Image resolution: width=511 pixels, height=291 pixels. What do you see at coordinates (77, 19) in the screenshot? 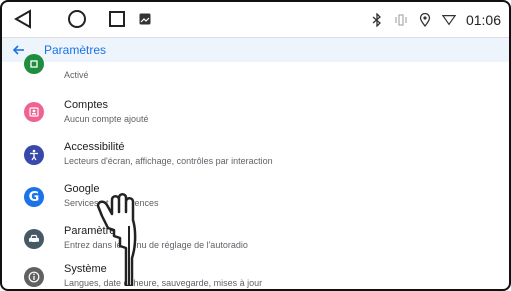
I see `home-nav-icon` at bounding box center [77, 19].